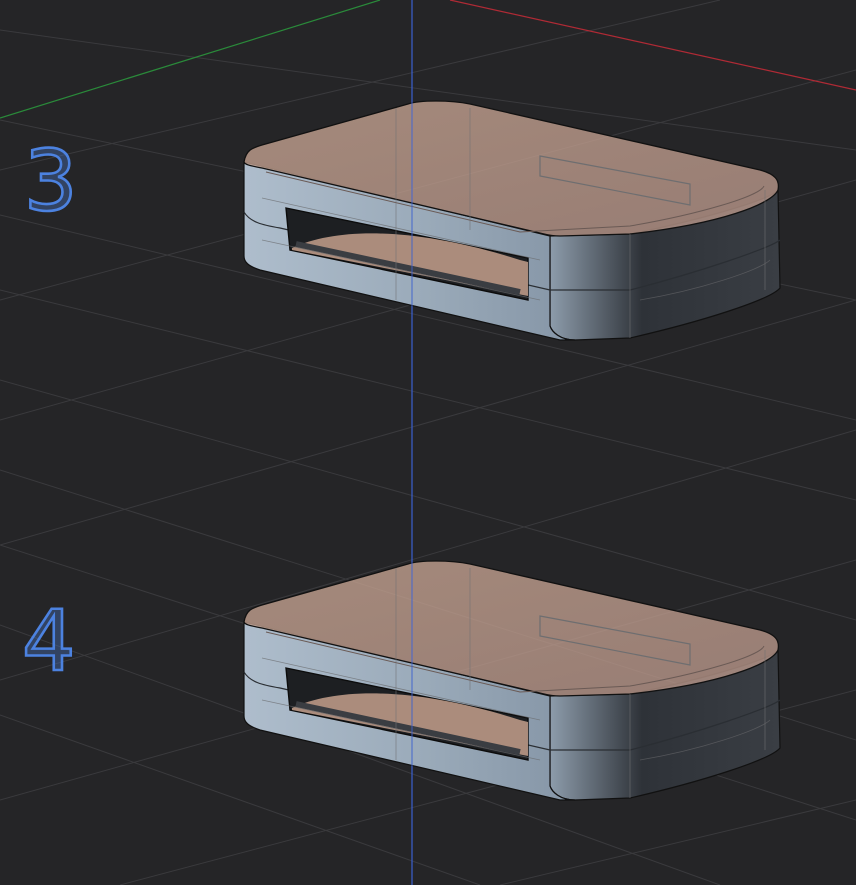 The width and height of the screenshot is (856, 885). What do you see at coordinates (48, 641) in the screenshot?
I see `model-label-4: 4` at bounding box center [48, 641].